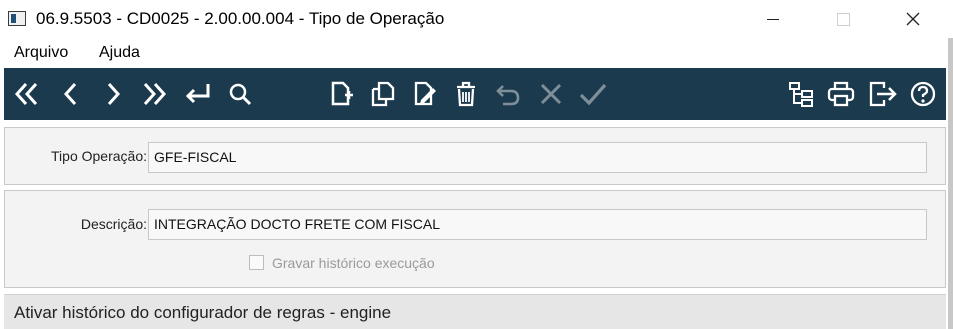  I want to click on descricao-label: Descrição:, so click(113, 224).